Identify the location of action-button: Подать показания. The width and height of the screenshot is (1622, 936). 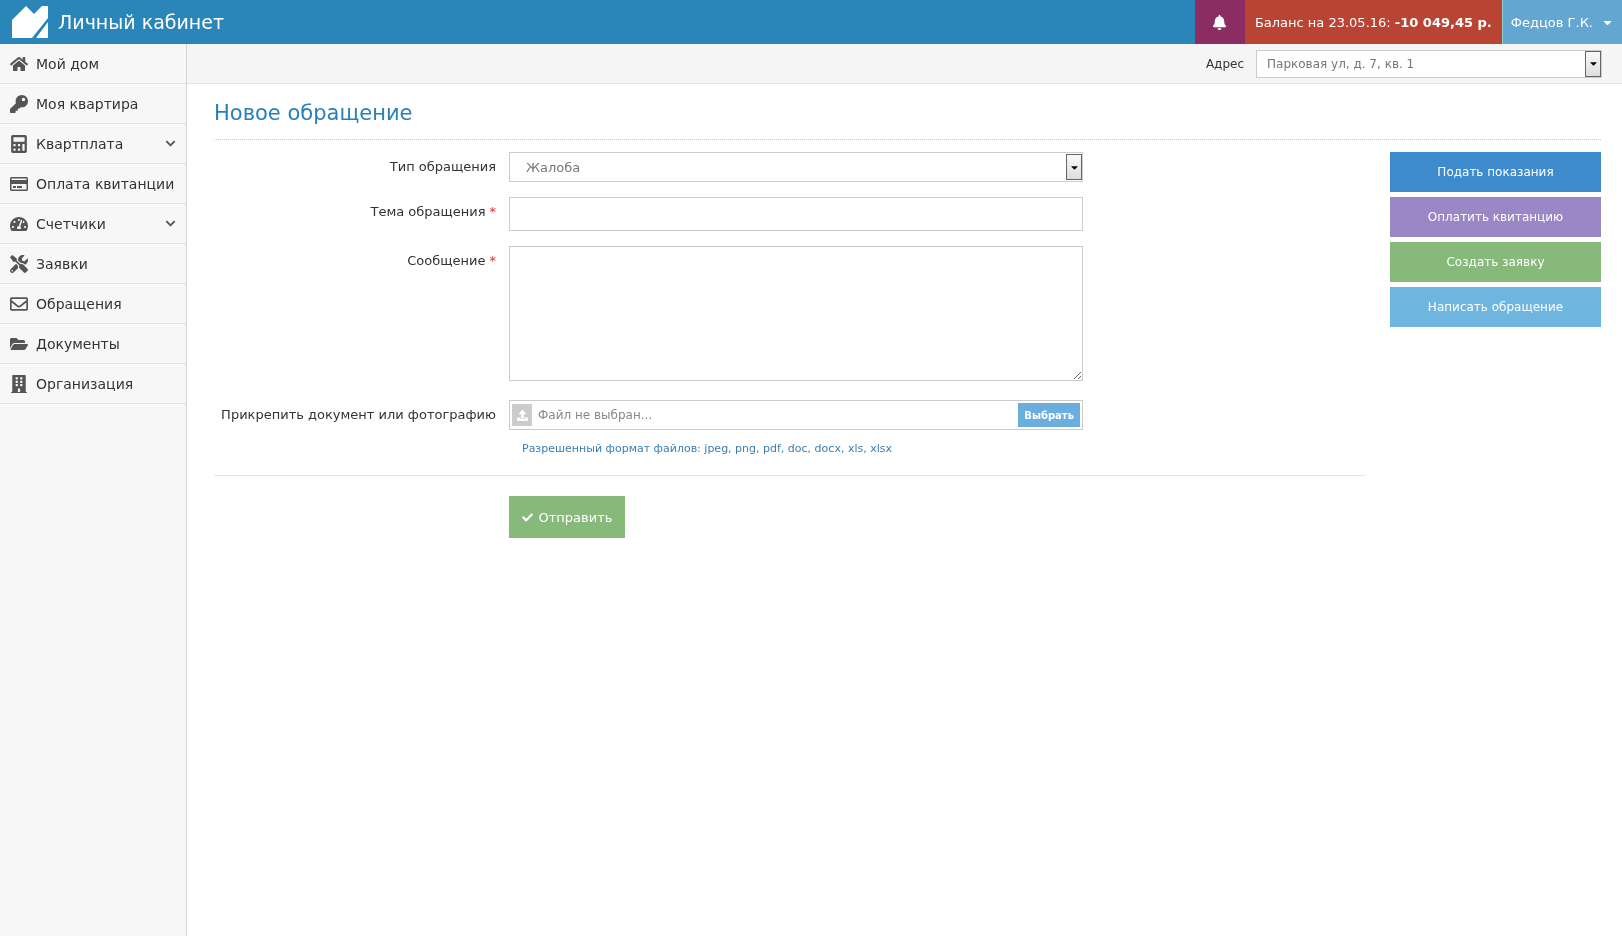
(1495, 172).